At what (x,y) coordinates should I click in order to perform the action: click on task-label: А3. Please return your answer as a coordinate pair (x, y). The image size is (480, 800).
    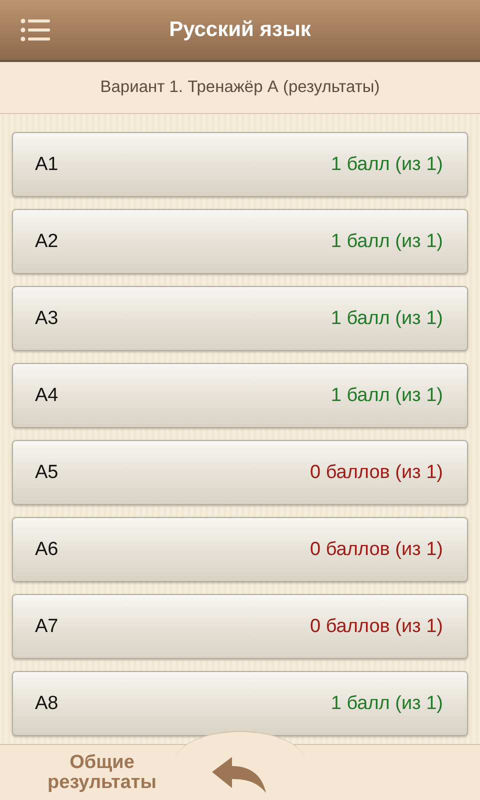
    Looking at the image, I should click on (46, 319).